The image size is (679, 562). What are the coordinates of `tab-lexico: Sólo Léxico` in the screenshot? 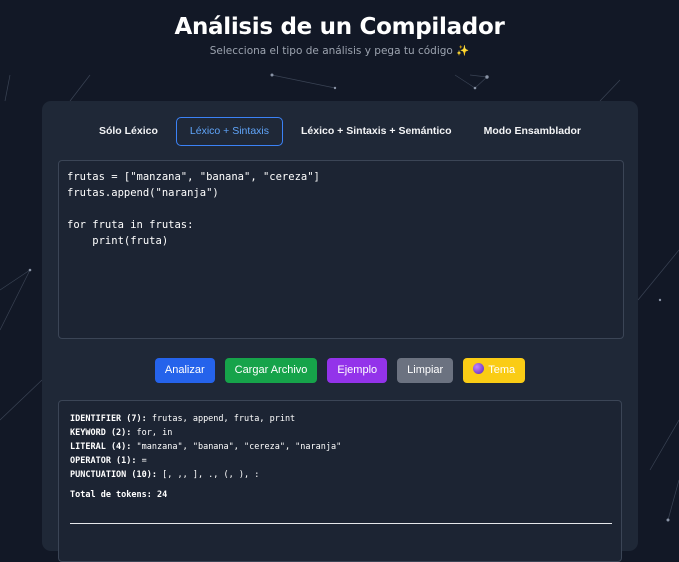 It's located at (128, 131).